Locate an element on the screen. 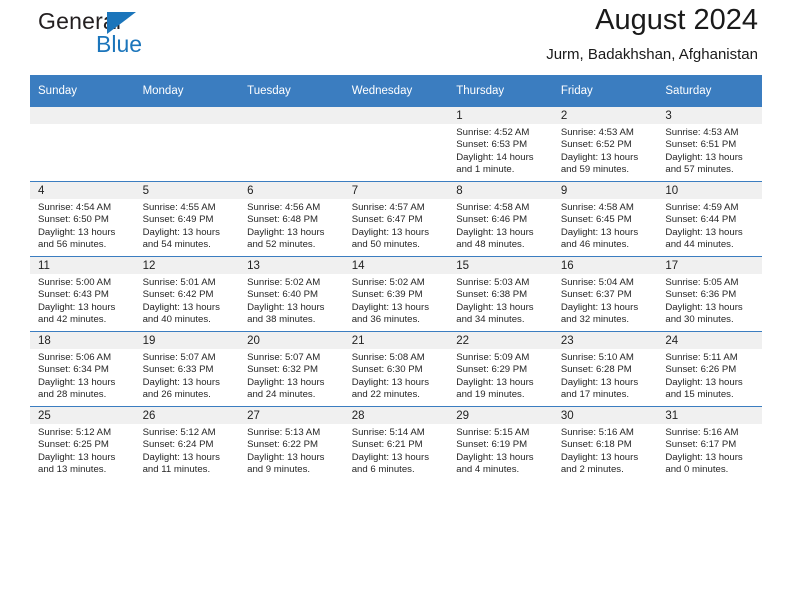 The image size is (792, 612). sunrise-text: Sunrise: 5:05 AM is located at coordinates (702, 282).